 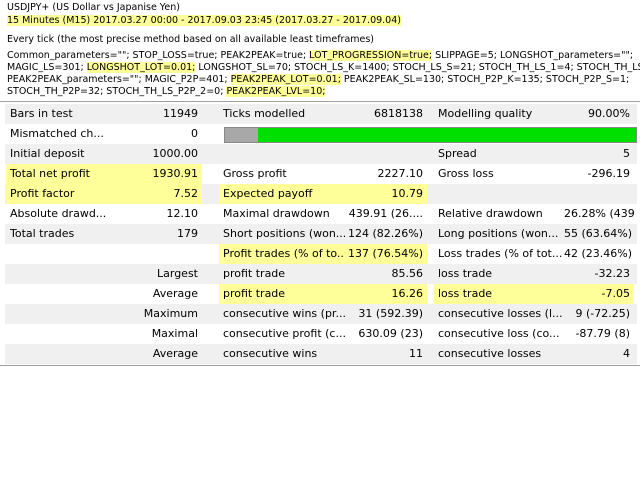 I want to click on cell-value-2: 6818138, so click(x=398, y=113).